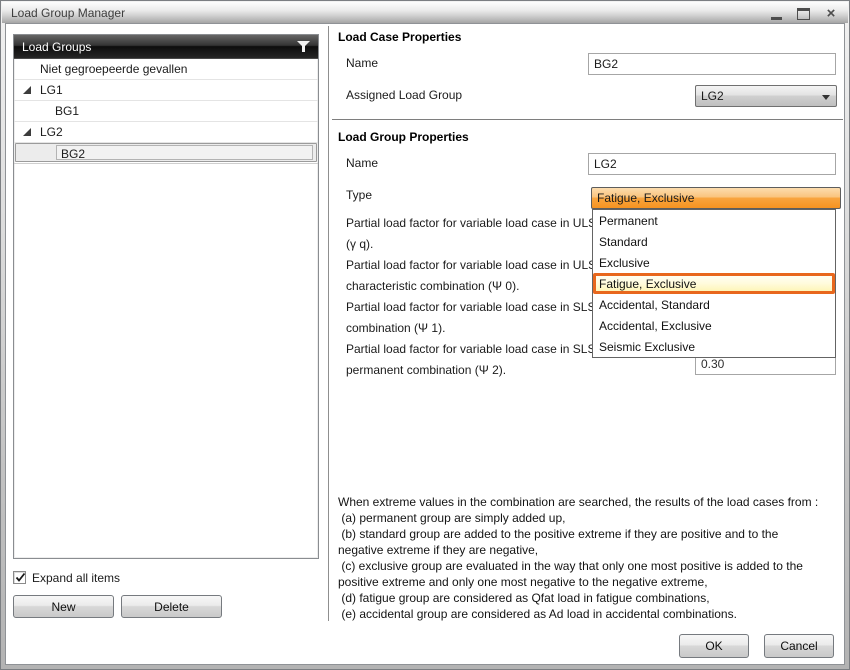 The height and width of the screenshot is (670, 850). I want to click on type-label: Type, so click(359, 195).